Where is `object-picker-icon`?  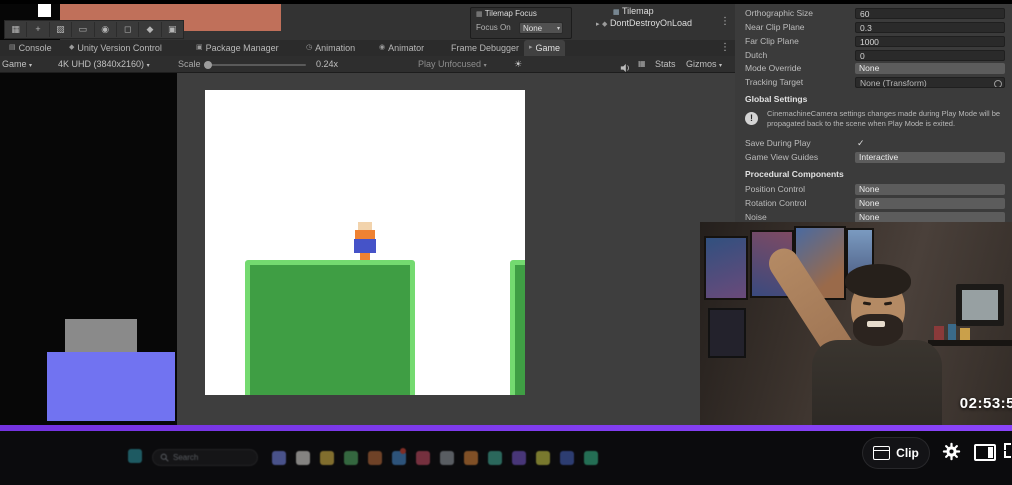
object-picker-icon is located at coordinates (998, 83).